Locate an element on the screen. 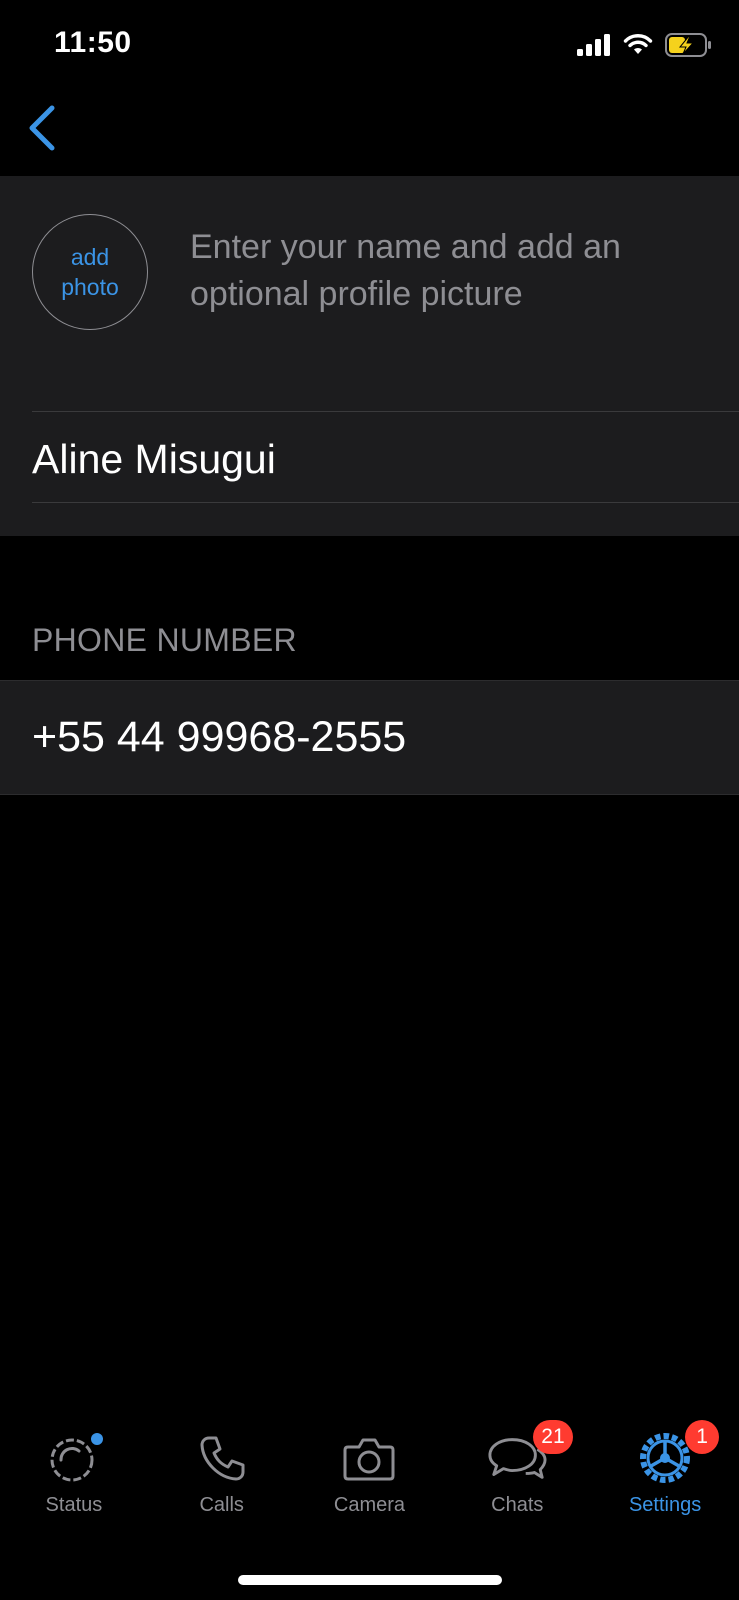  status-bar: 11:50 is located at coordinates (369, 46).